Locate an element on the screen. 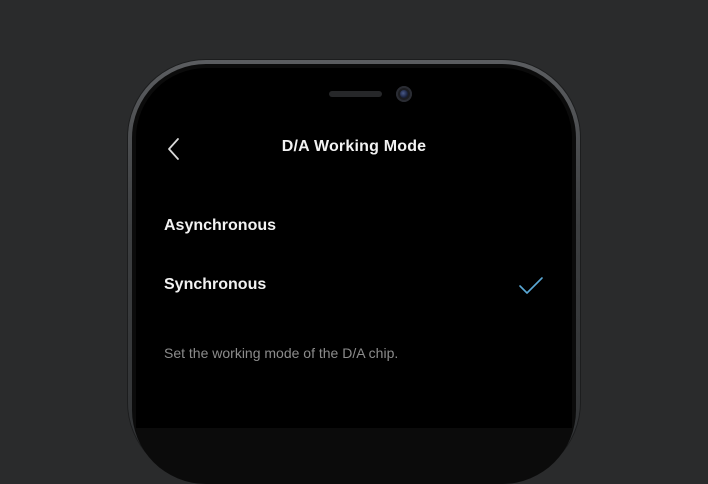  option-label: Asynchronous is located at coordinates (220, 225).